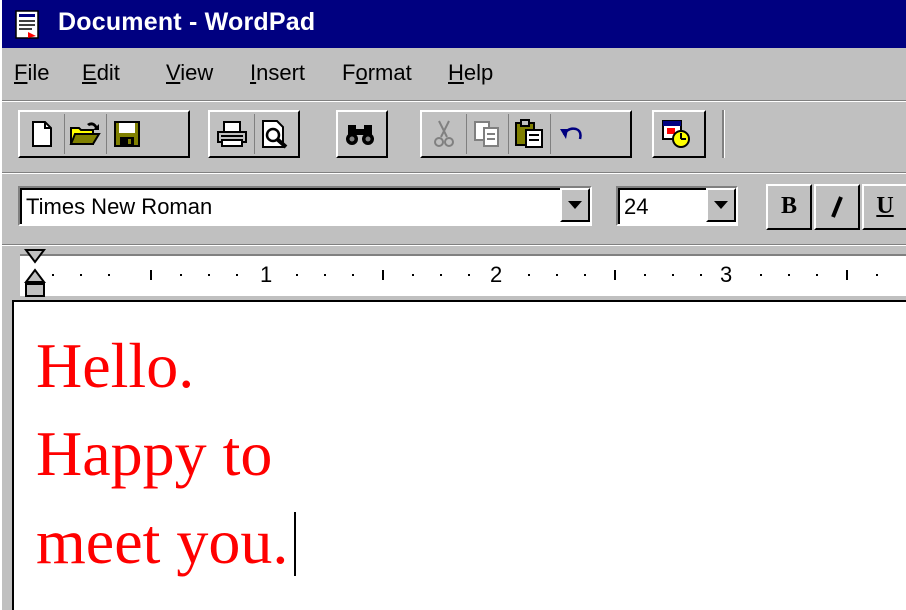 This screenshot has width=906, height=610. I want to click on ruler: 1 2 3, so click(454, 274).